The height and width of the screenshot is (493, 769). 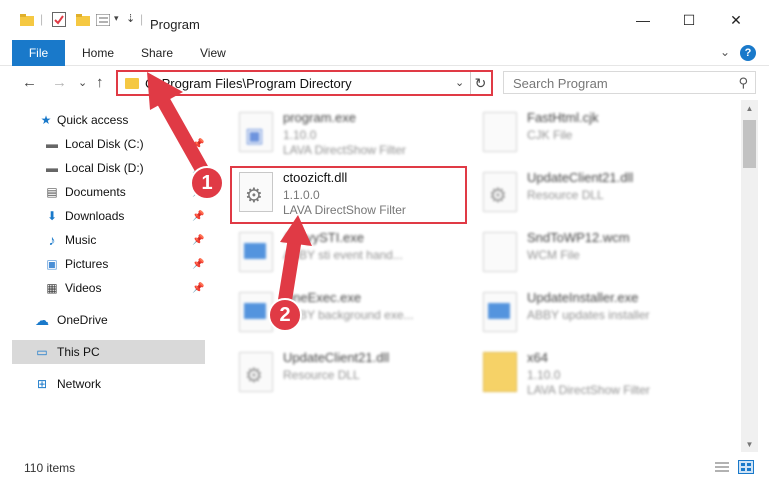 What do you see at coordinates (29, 82) in the screenshot?
I see `back-arrow-icon: ←` at bounding box center [29, 82].